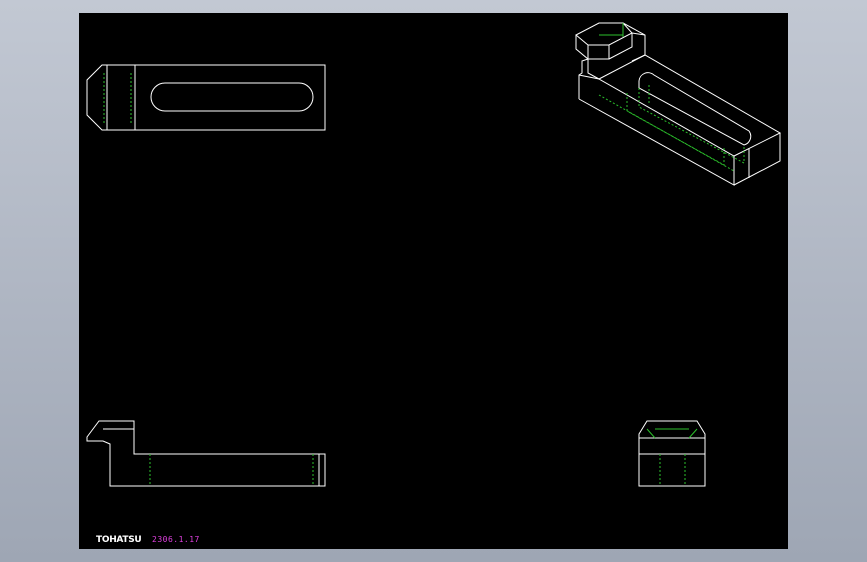 The image size is (867, 562). What do you see at coordinates (176, 539) in the screenshot?
I see `date-stamp: 2306.1.17` at bounding box center [176, 539].